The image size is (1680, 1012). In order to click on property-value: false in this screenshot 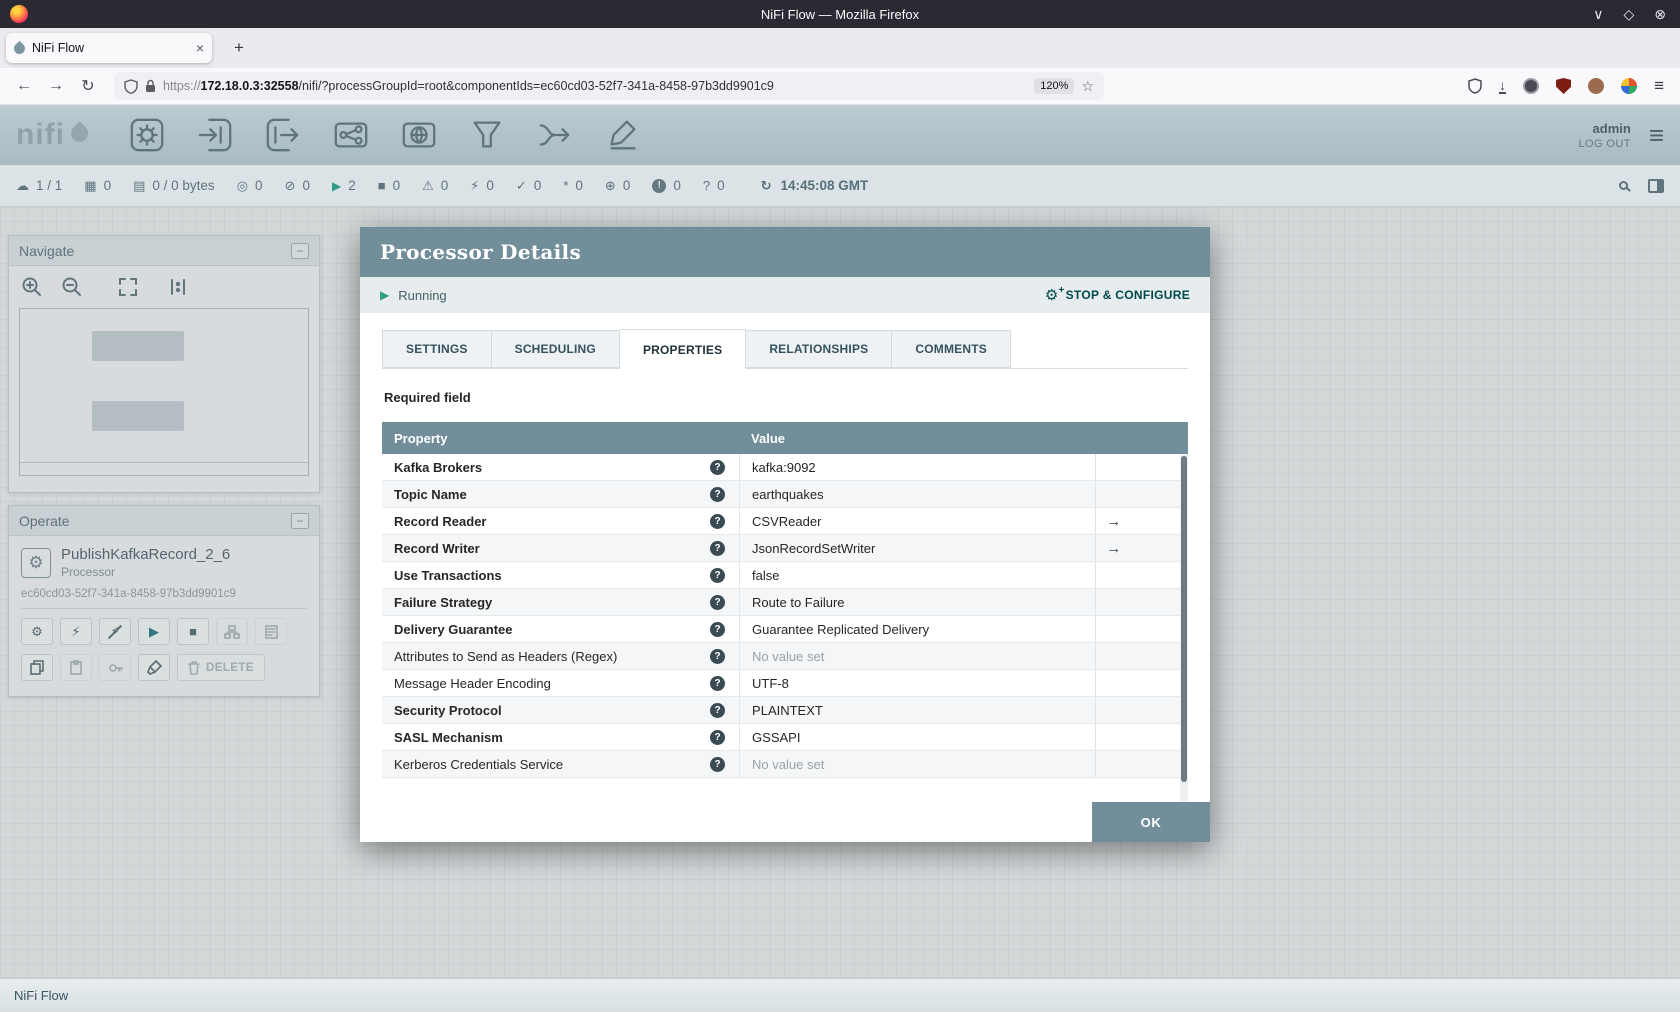, I will do `click(917, 575)`.